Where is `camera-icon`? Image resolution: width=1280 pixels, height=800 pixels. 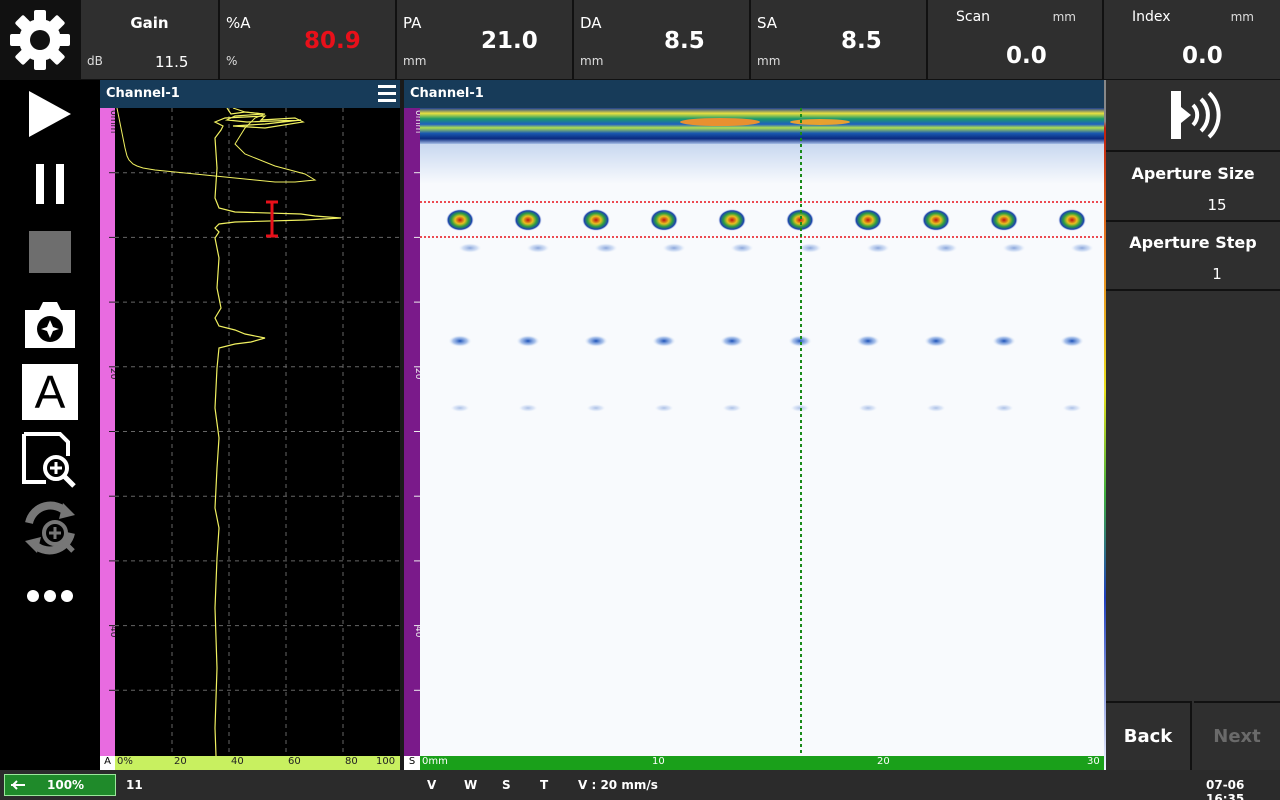
camera-icon is located at coordinates (50, 325).